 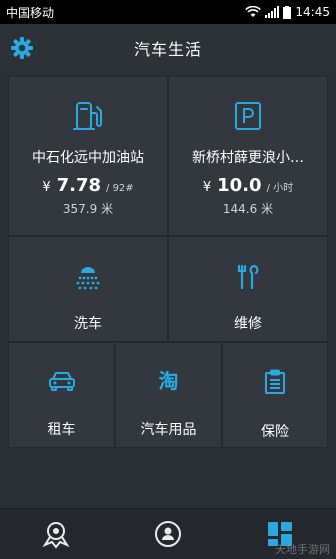 I want to click on gas-price: 7.78, so click(x=79, y=185).